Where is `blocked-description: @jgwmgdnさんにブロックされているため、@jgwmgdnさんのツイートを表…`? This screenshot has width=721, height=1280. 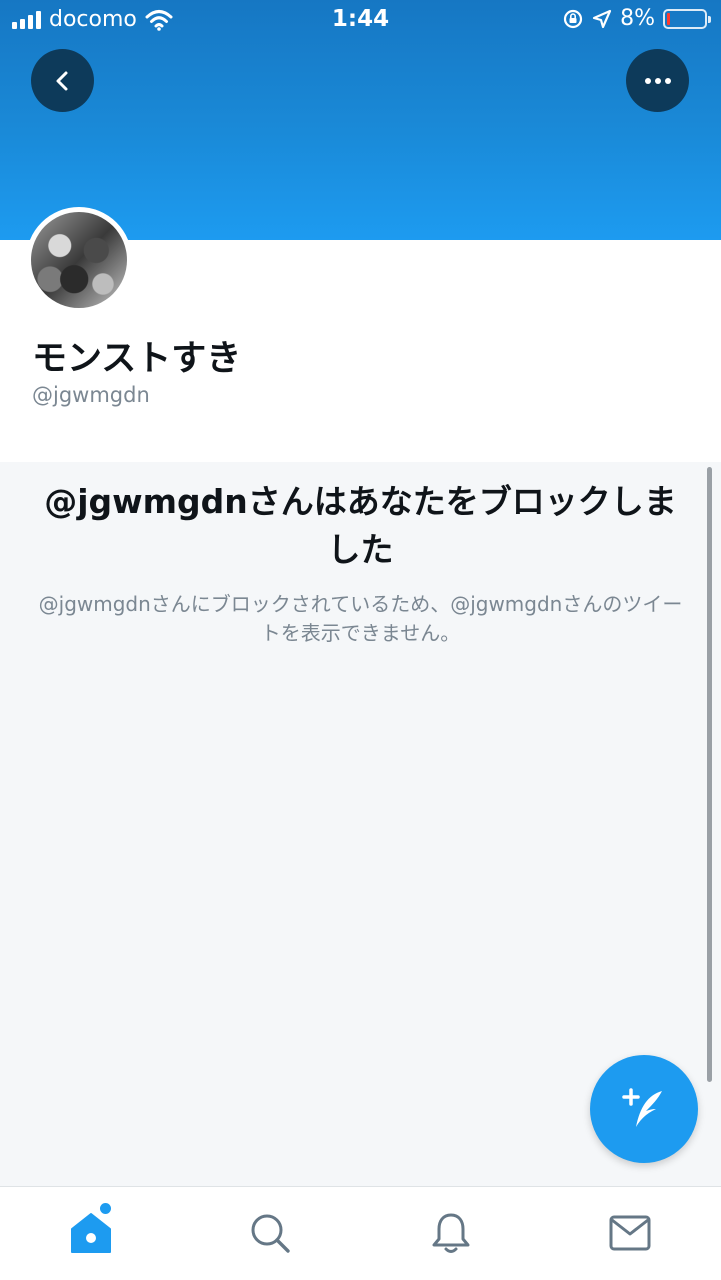 blocked-description: @jgwmgdnさんにブロックされているため、@jgwmgdnさんのツイートを表… is located at coordinates (360, 618).